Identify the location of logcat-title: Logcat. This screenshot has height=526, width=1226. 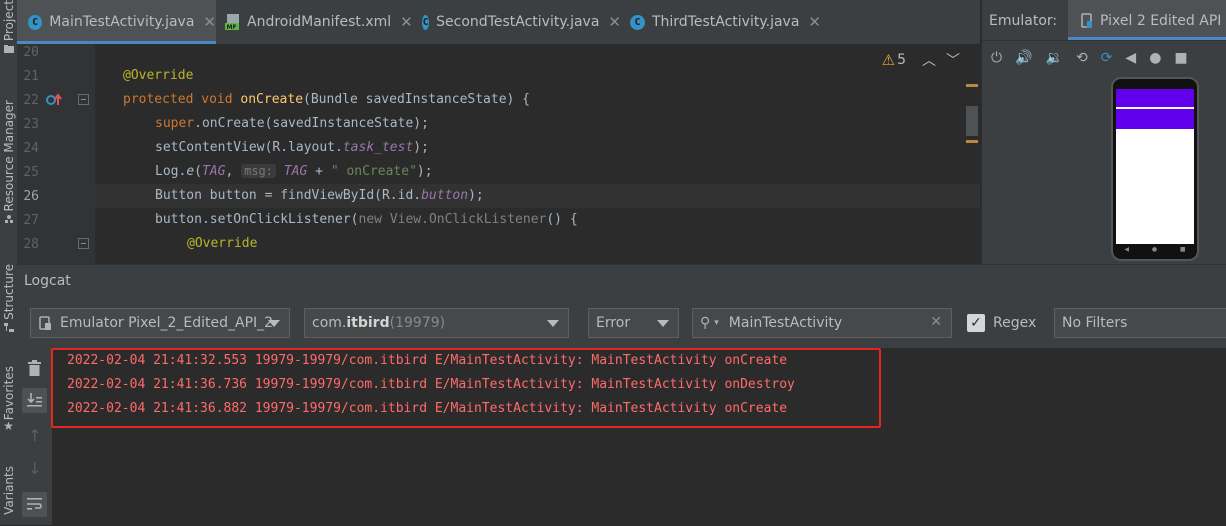
(47, 281).